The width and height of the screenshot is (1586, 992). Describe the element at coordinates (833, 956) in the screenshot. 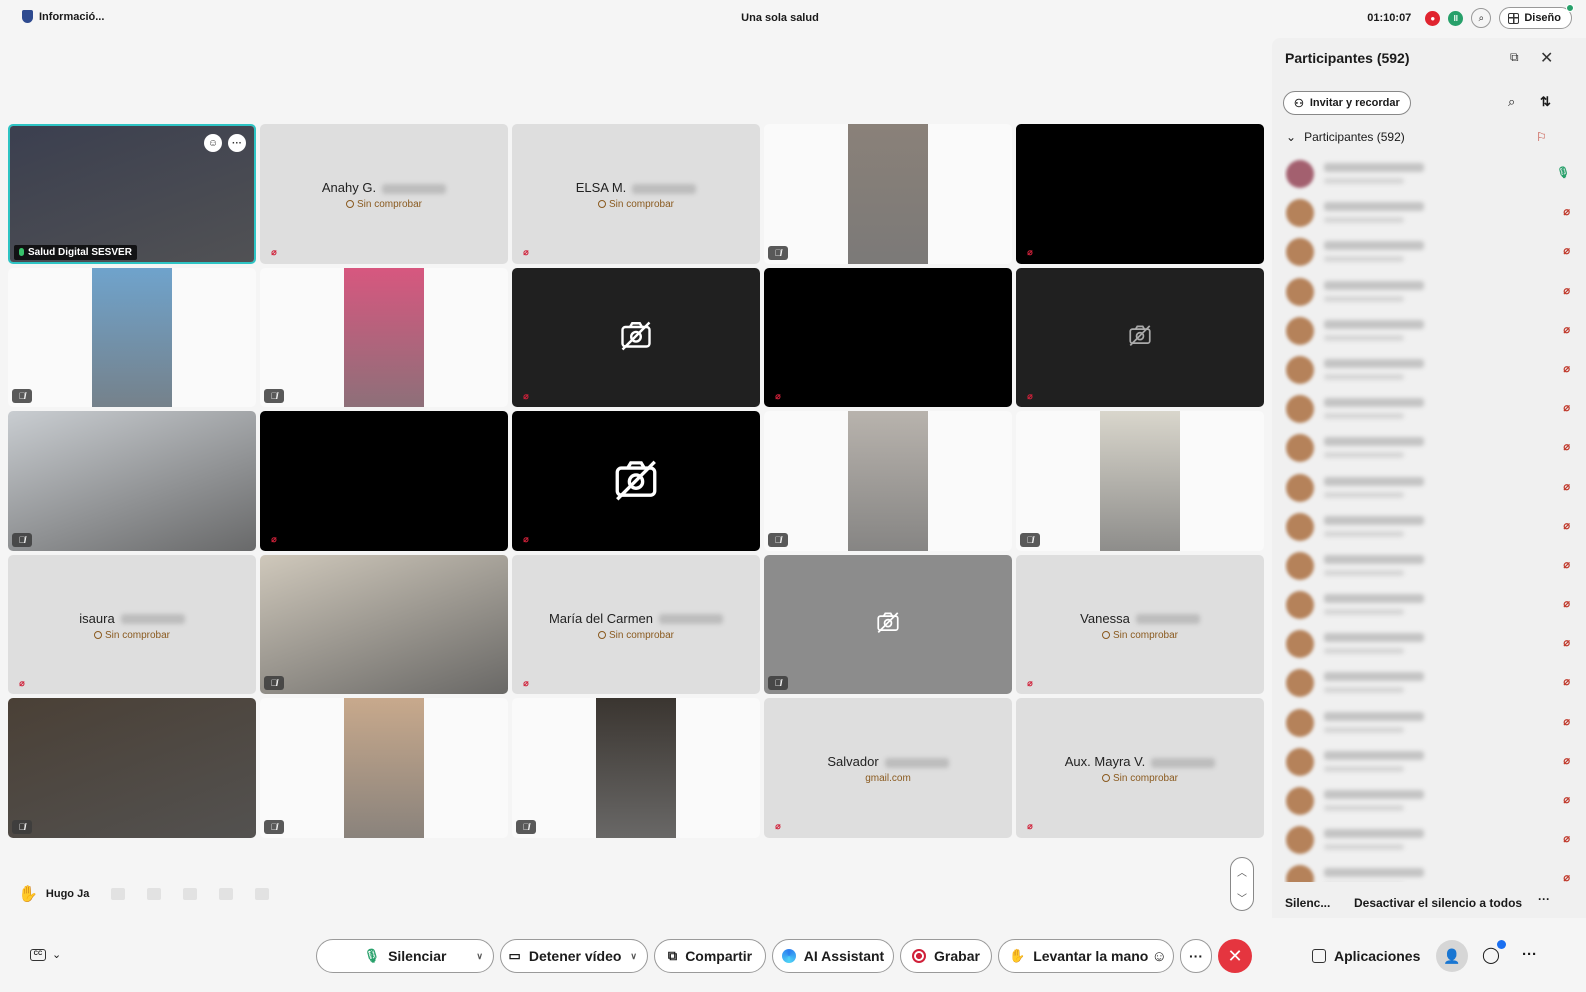

I see `ai-assistant-button: AI Assistant` at that location.